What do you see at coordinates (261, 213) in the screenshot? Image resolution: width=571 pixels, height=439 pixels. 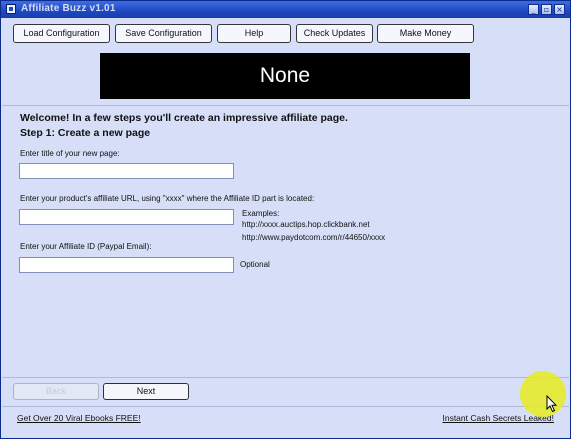 I see `examples-label: Examples:` at bounding box center [261, 213].